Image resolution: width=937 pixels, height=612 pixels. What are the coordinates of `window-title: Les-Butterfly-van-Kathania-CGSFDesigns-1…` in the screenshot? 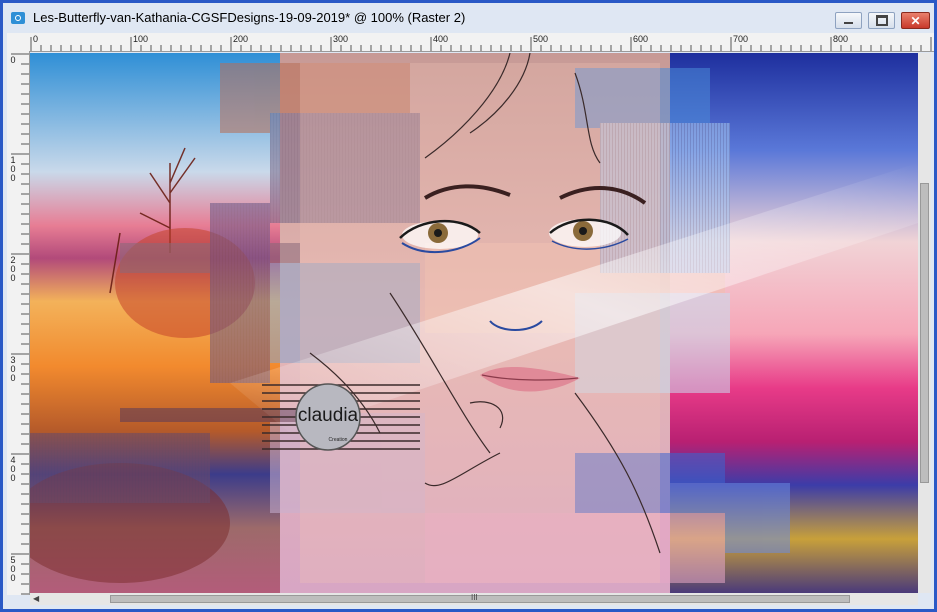 It's located at (249, 17).